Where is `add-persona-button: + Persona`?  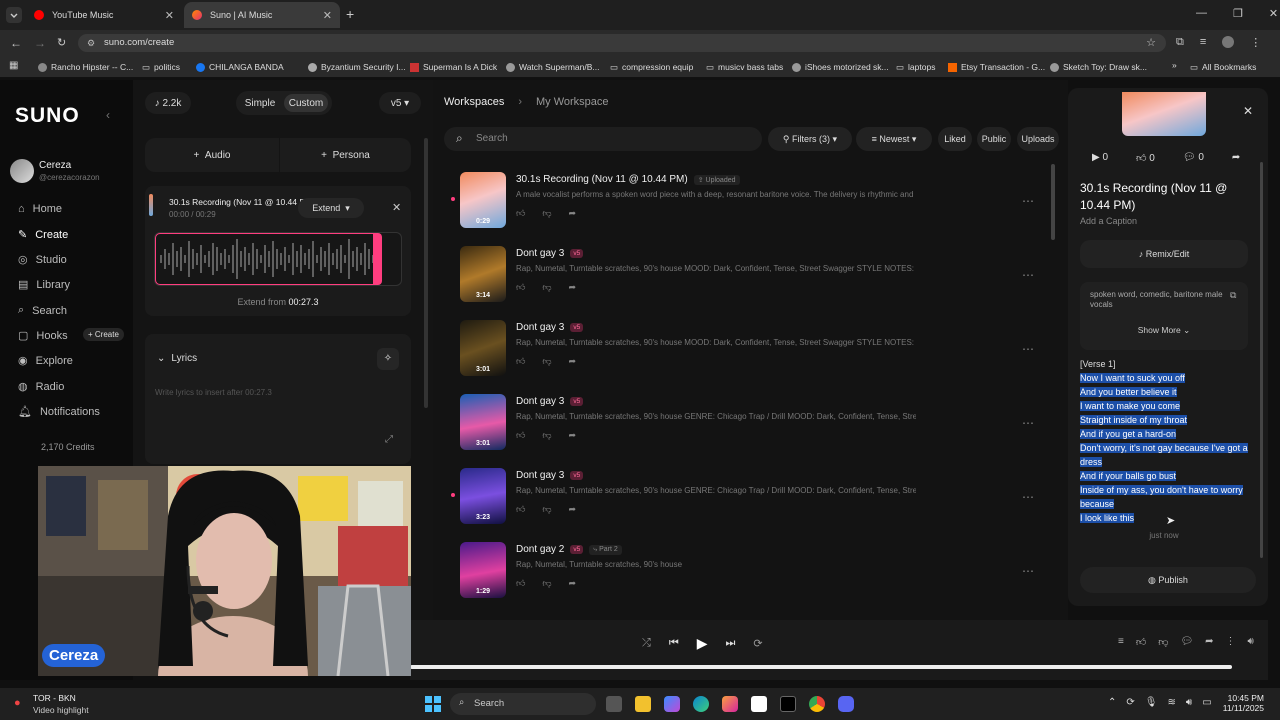 add-persona-button: + Persona is located at coordinates (345, 155).